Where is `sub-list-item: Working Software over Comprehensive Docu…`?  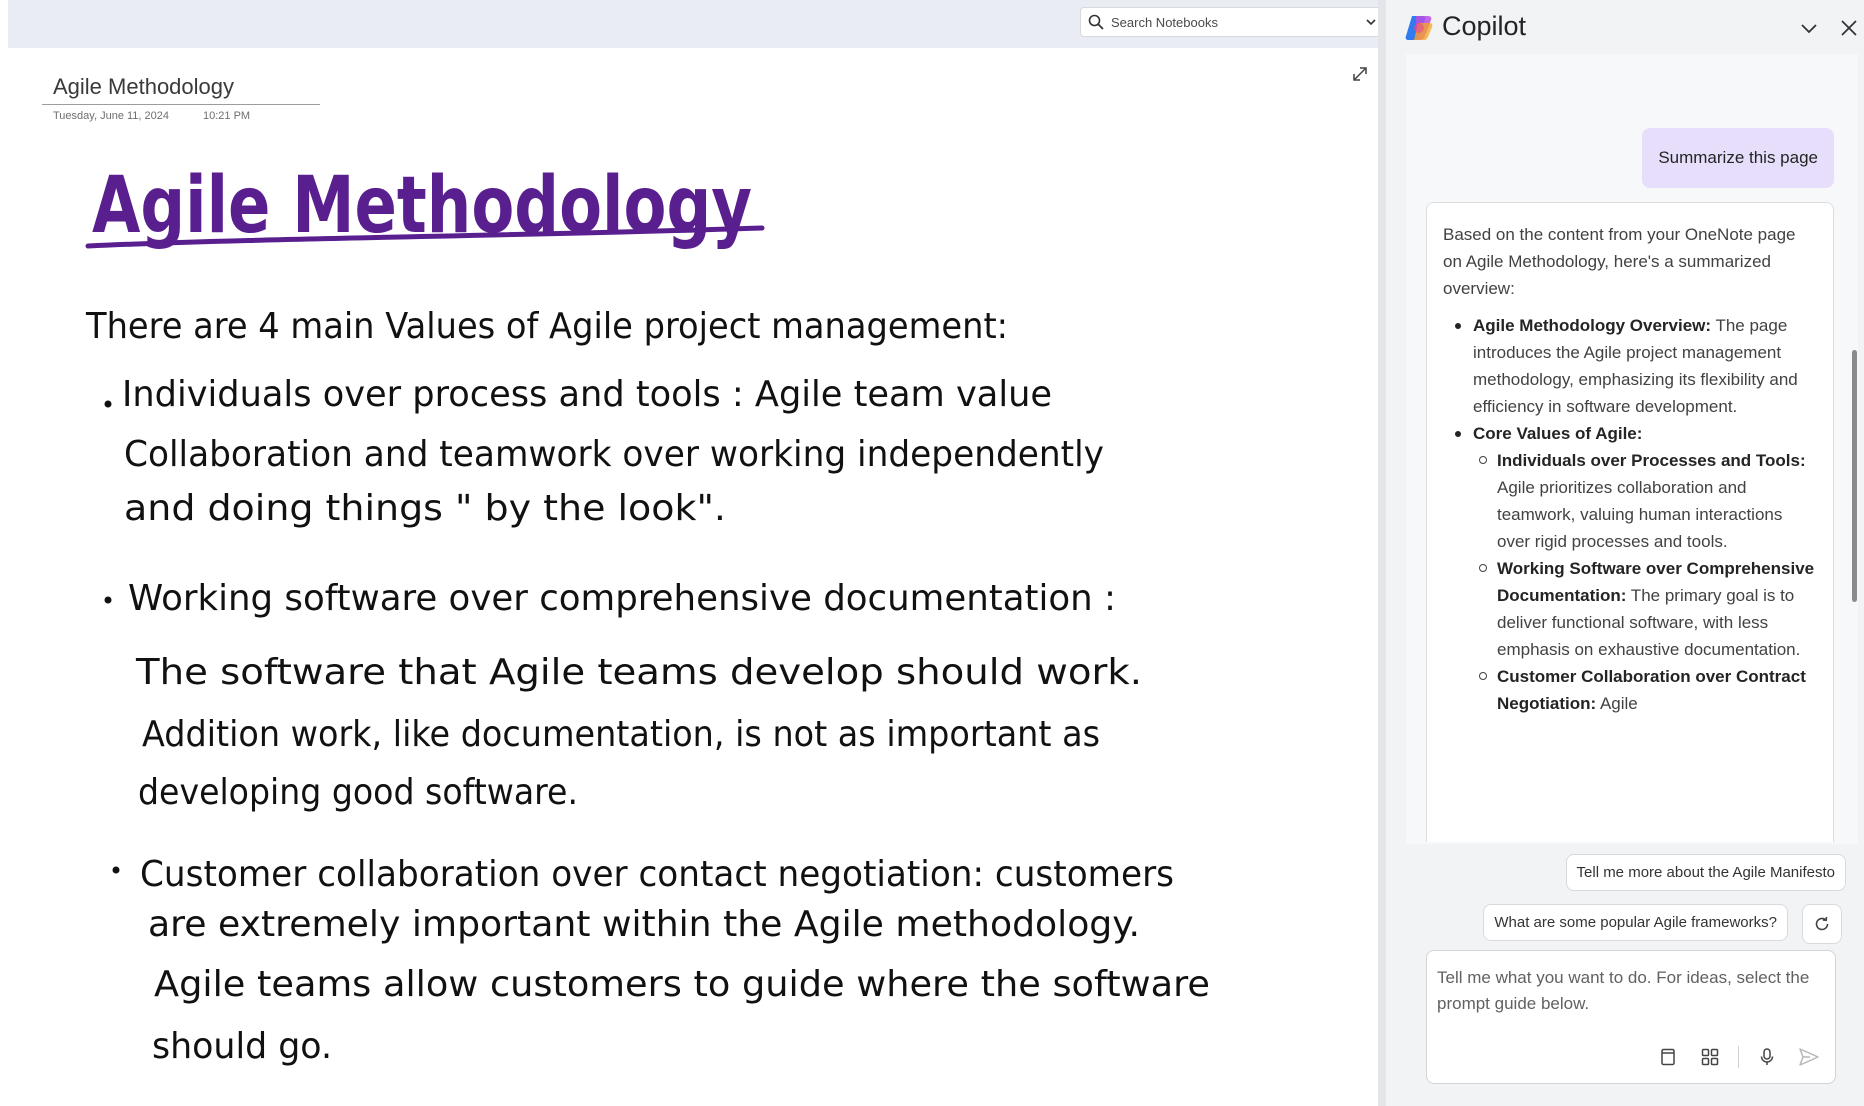
sub-list-item: Working Software over Comprehensive Docu… is located at coordinates (1648, 609).